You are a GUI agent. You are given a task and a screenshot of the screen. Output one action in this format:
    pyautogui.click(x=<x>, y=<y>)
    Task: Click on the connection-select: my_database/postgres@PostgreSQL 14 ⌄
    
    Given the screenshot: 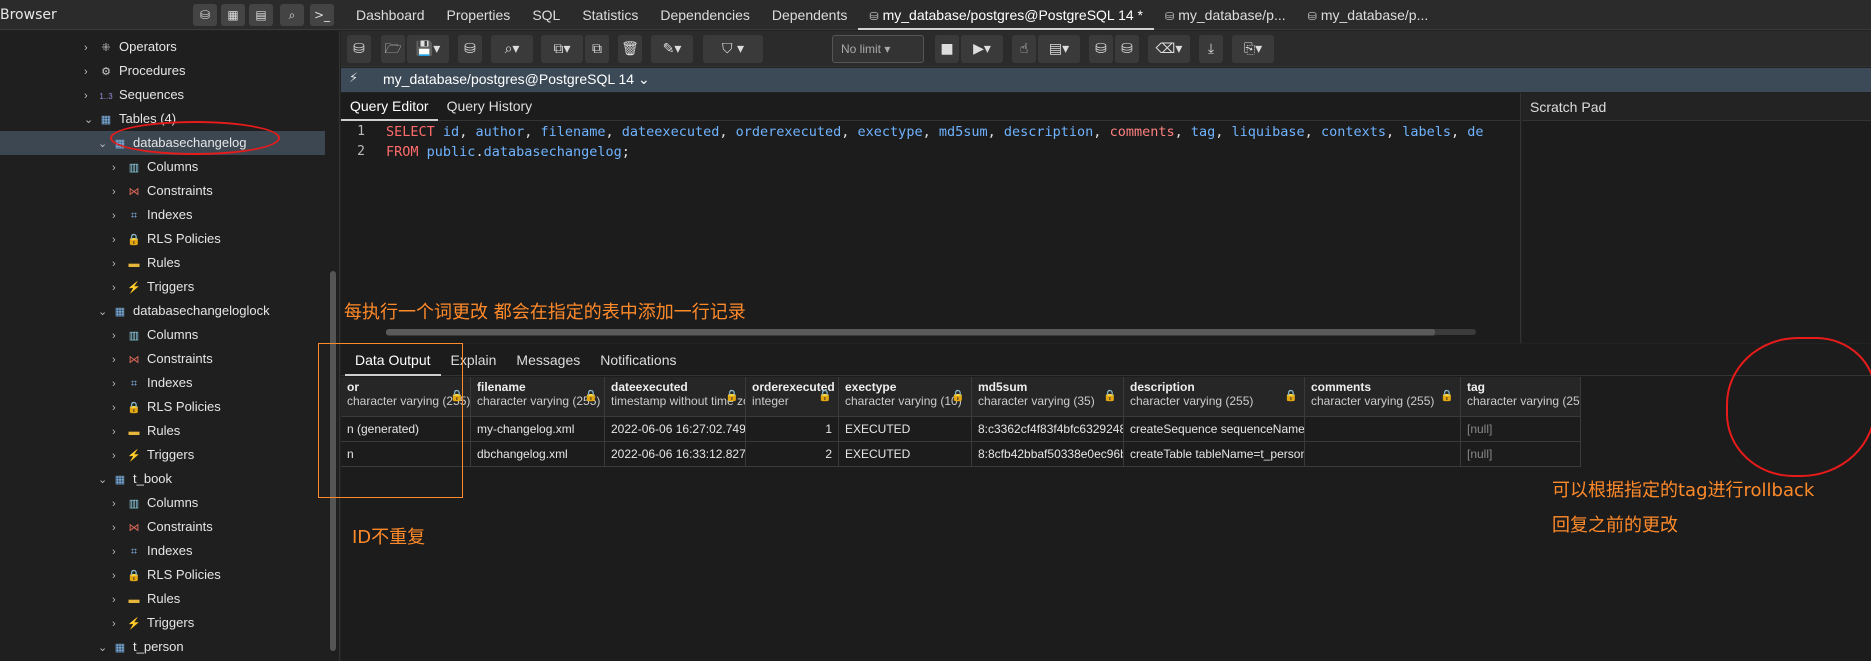 What is the action you would take?
    pyautogui.click(x=516, y=79)
    